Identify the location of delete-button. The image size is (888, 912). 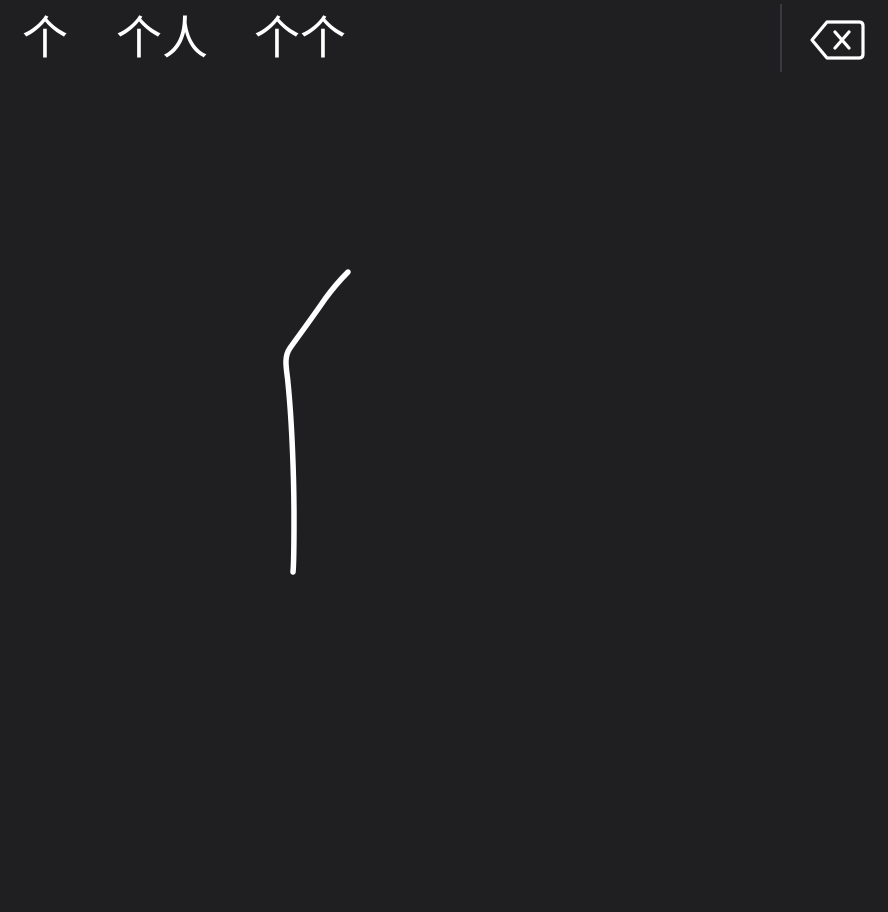
(837, 40).